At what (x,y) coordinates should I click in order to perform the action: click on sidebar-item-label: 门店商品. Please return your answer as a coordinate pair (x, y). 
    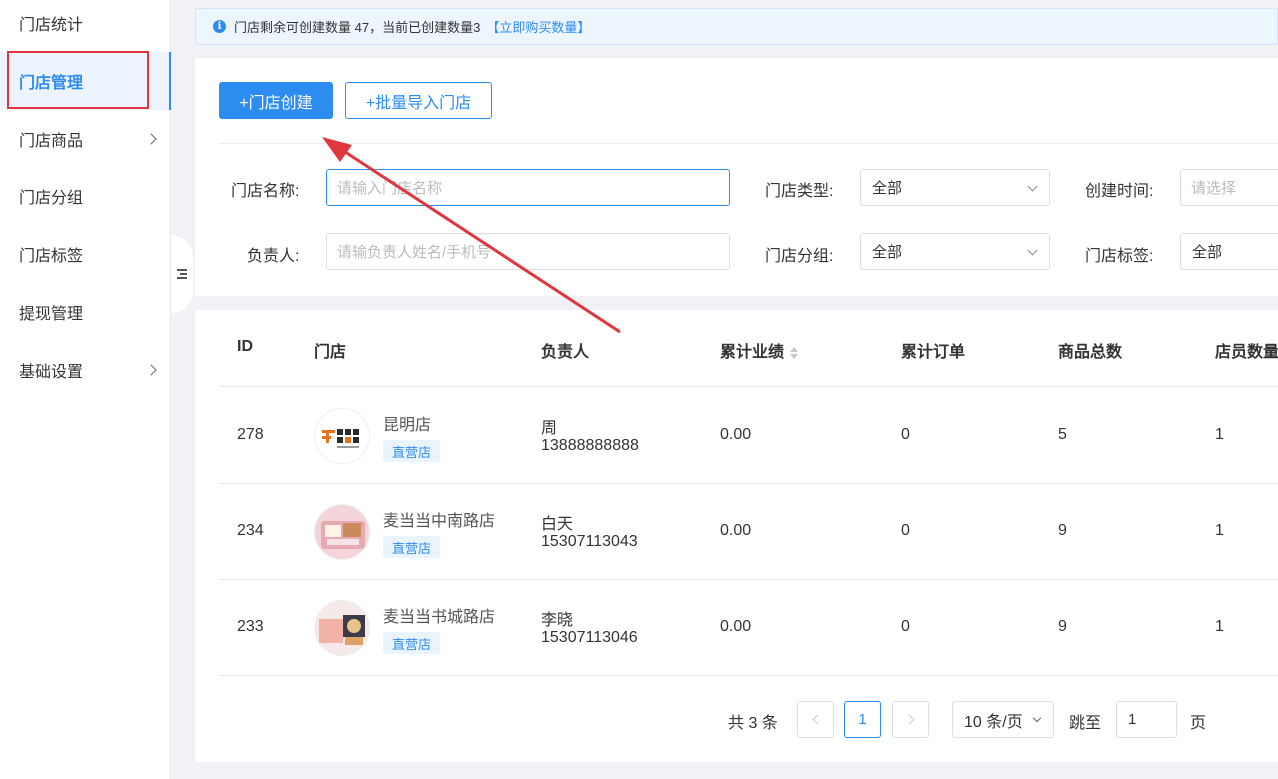
    Looking at the image, I should click on (51, 141).